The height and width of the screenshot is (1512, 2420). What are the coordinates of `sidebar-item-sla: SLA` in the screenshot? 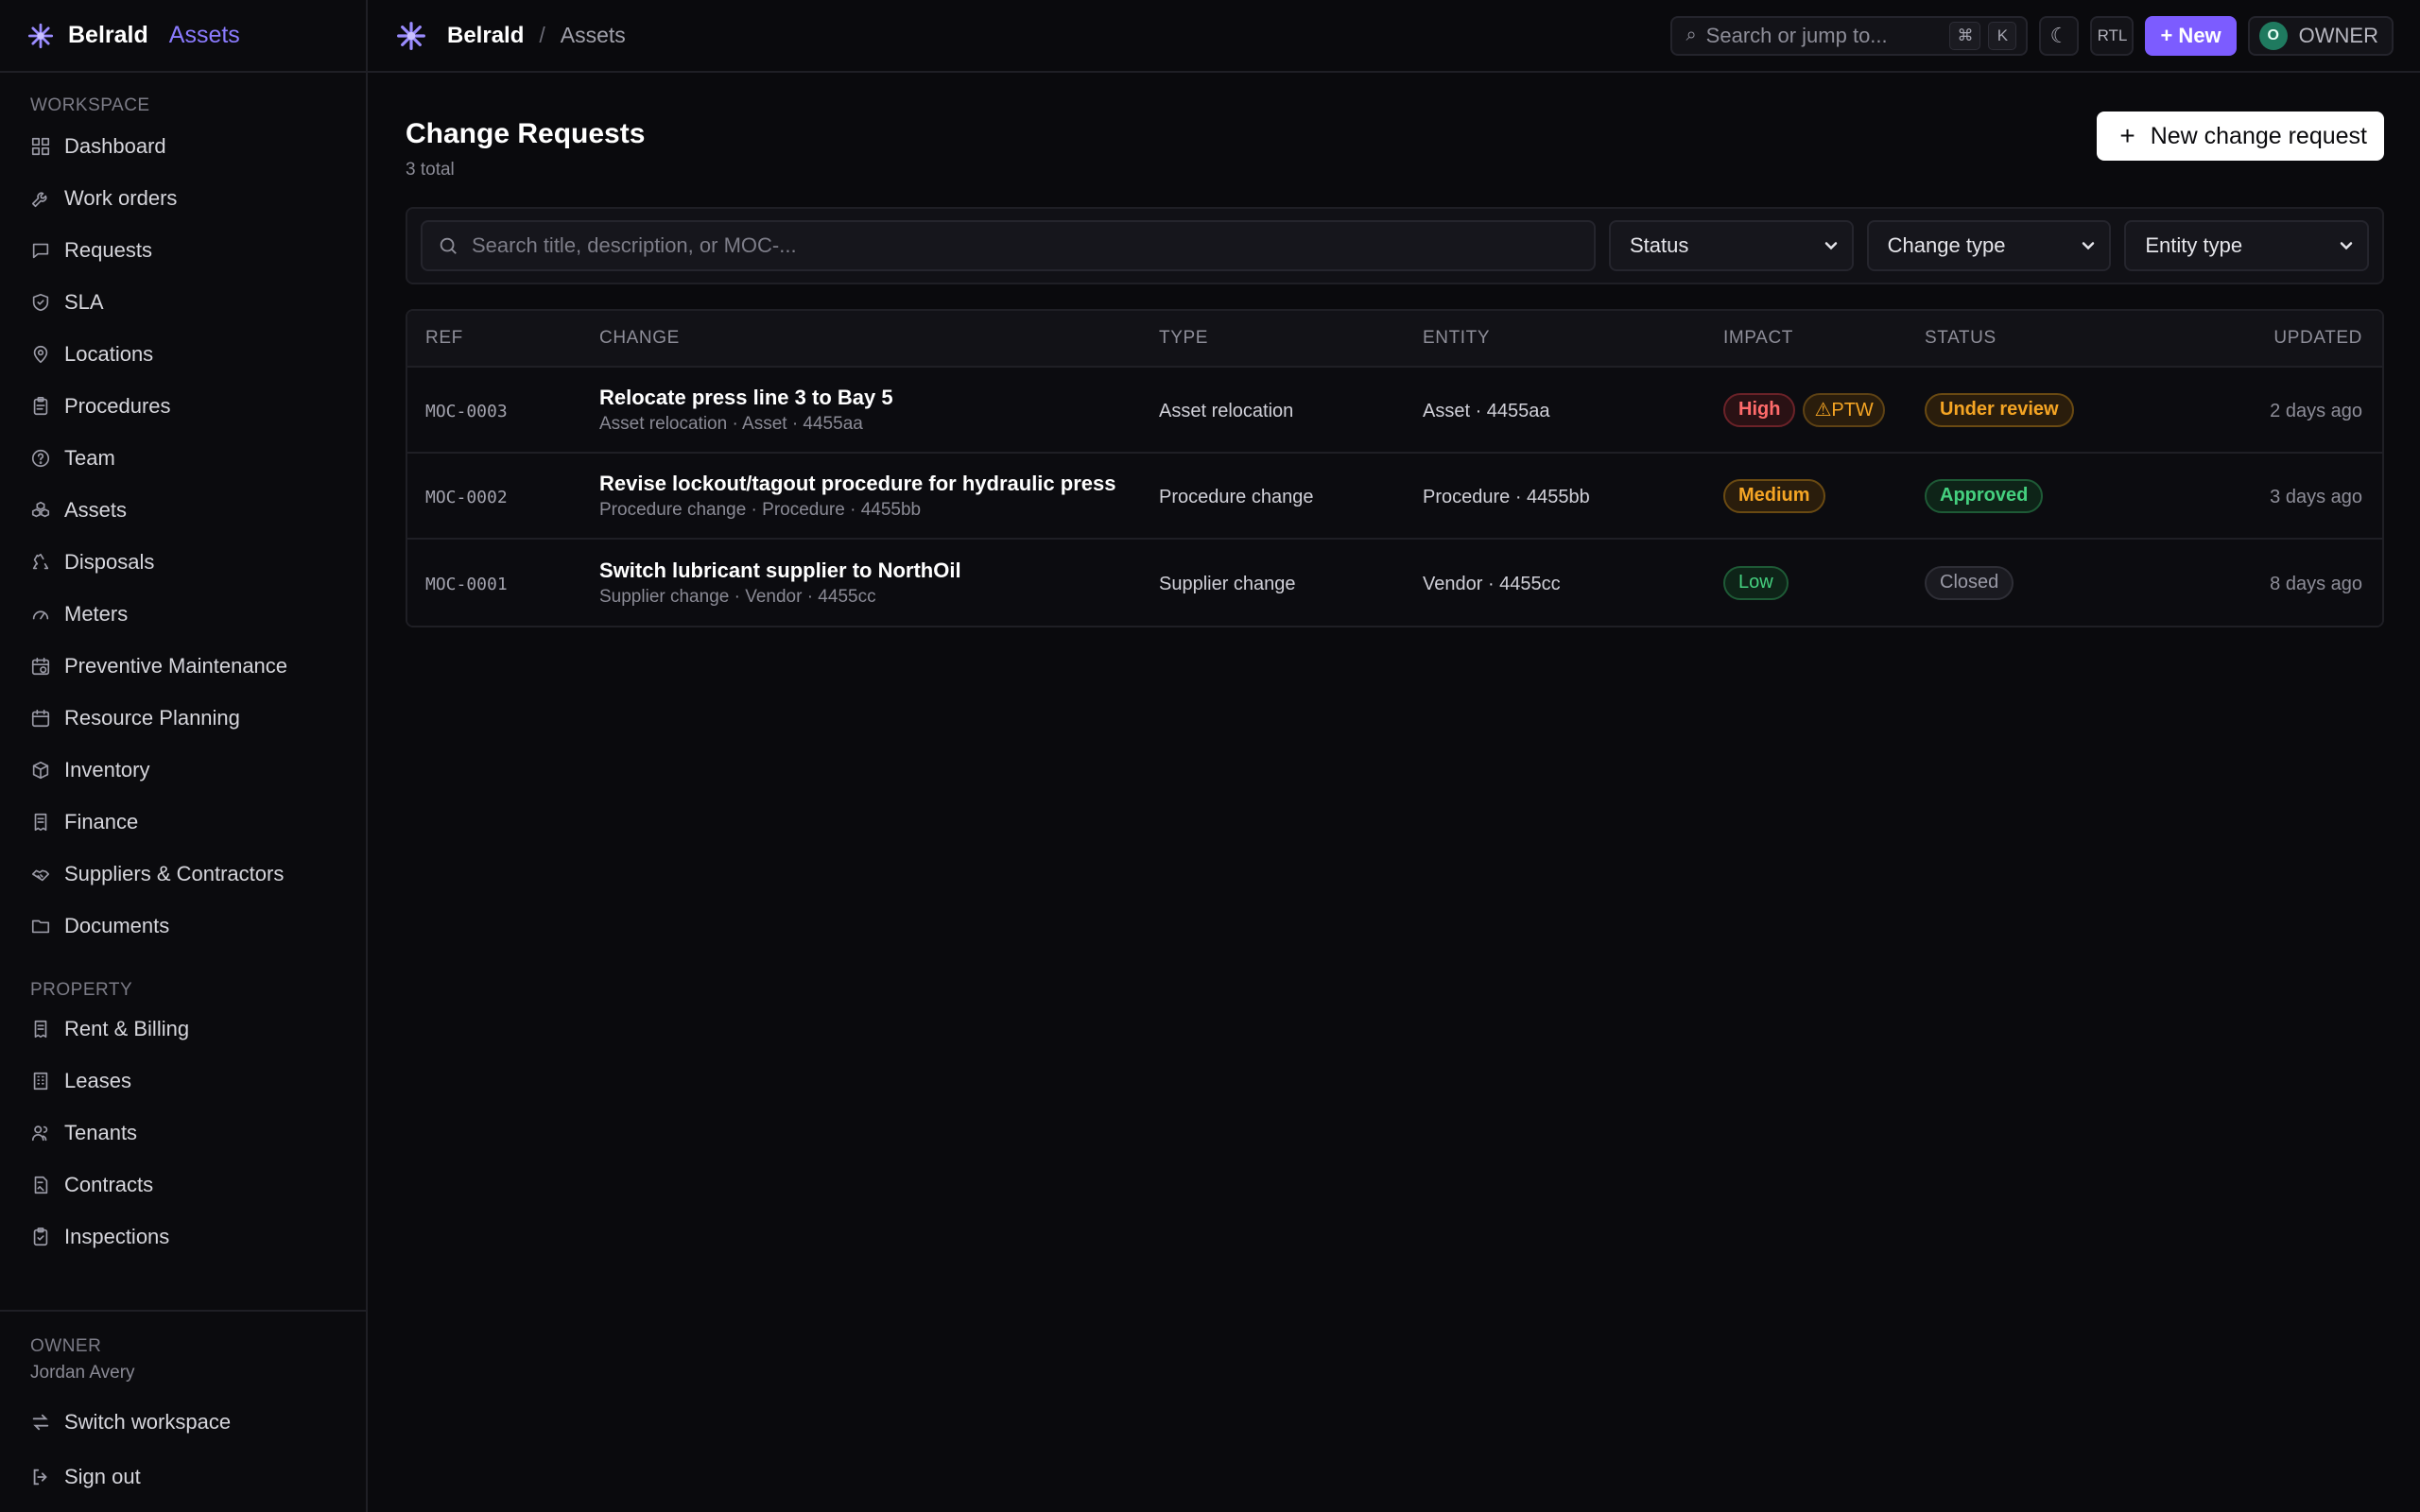 It's located at (183, 302).